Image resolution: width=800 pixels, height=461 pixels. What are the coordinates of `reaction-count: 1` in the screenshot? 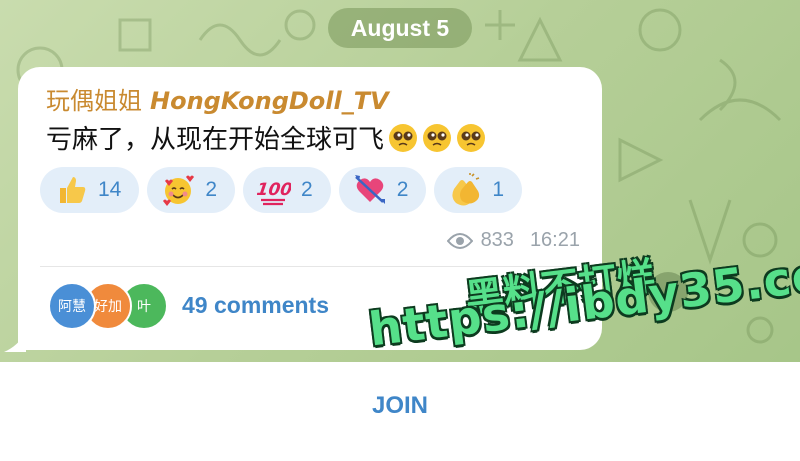 It's located at (498, 189).